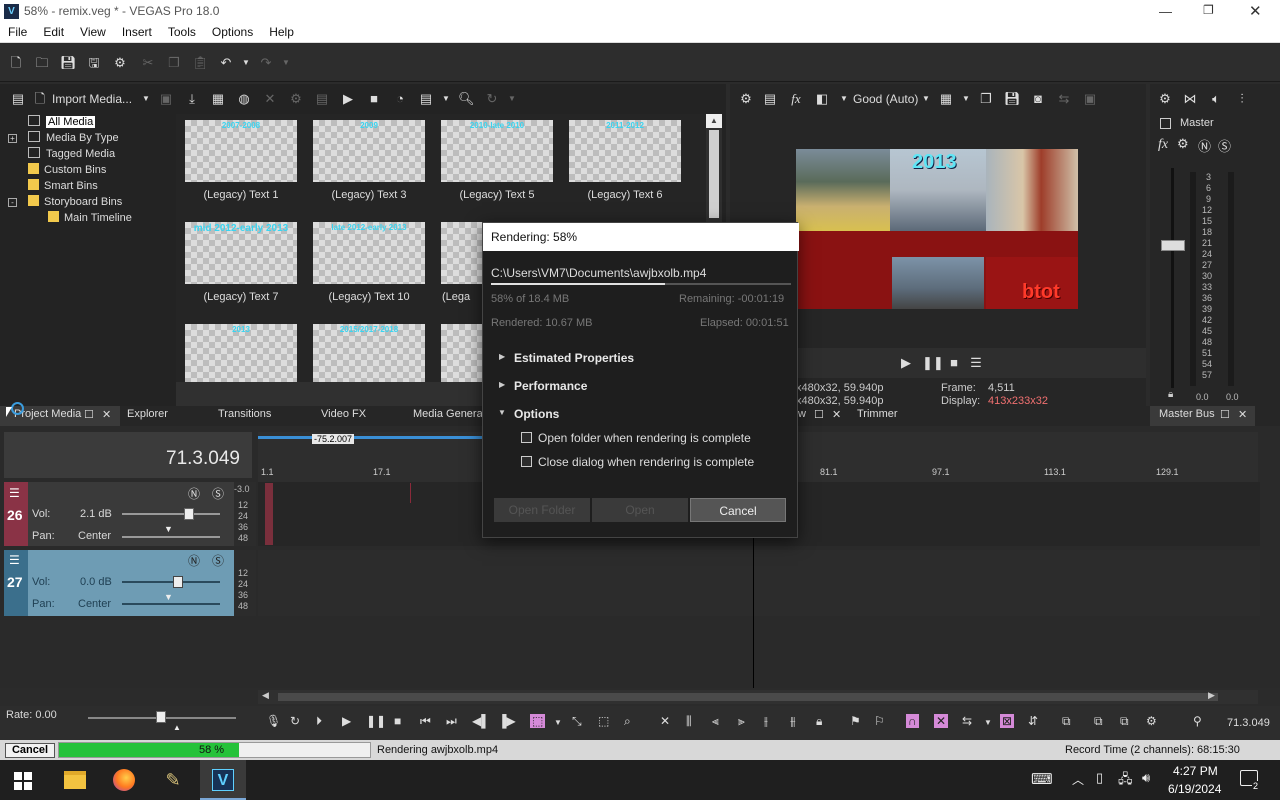  I want to click on ignore-event-grouping-icon: ⫵, so click(793, 721).